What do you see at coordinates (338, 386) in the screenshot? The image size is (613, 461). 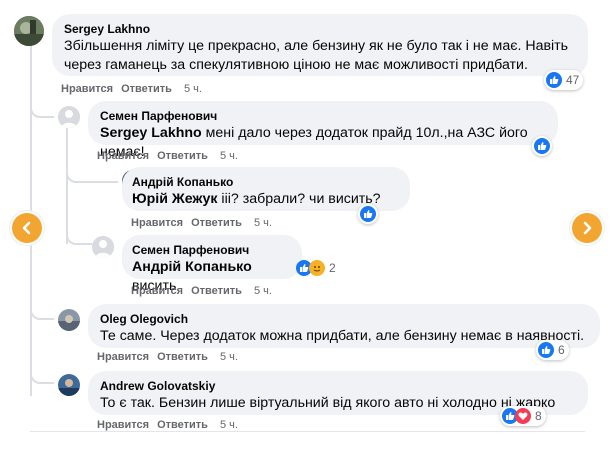 I see `comment-author: Andrew Golovatskiy` at bounding box center [338, 386].